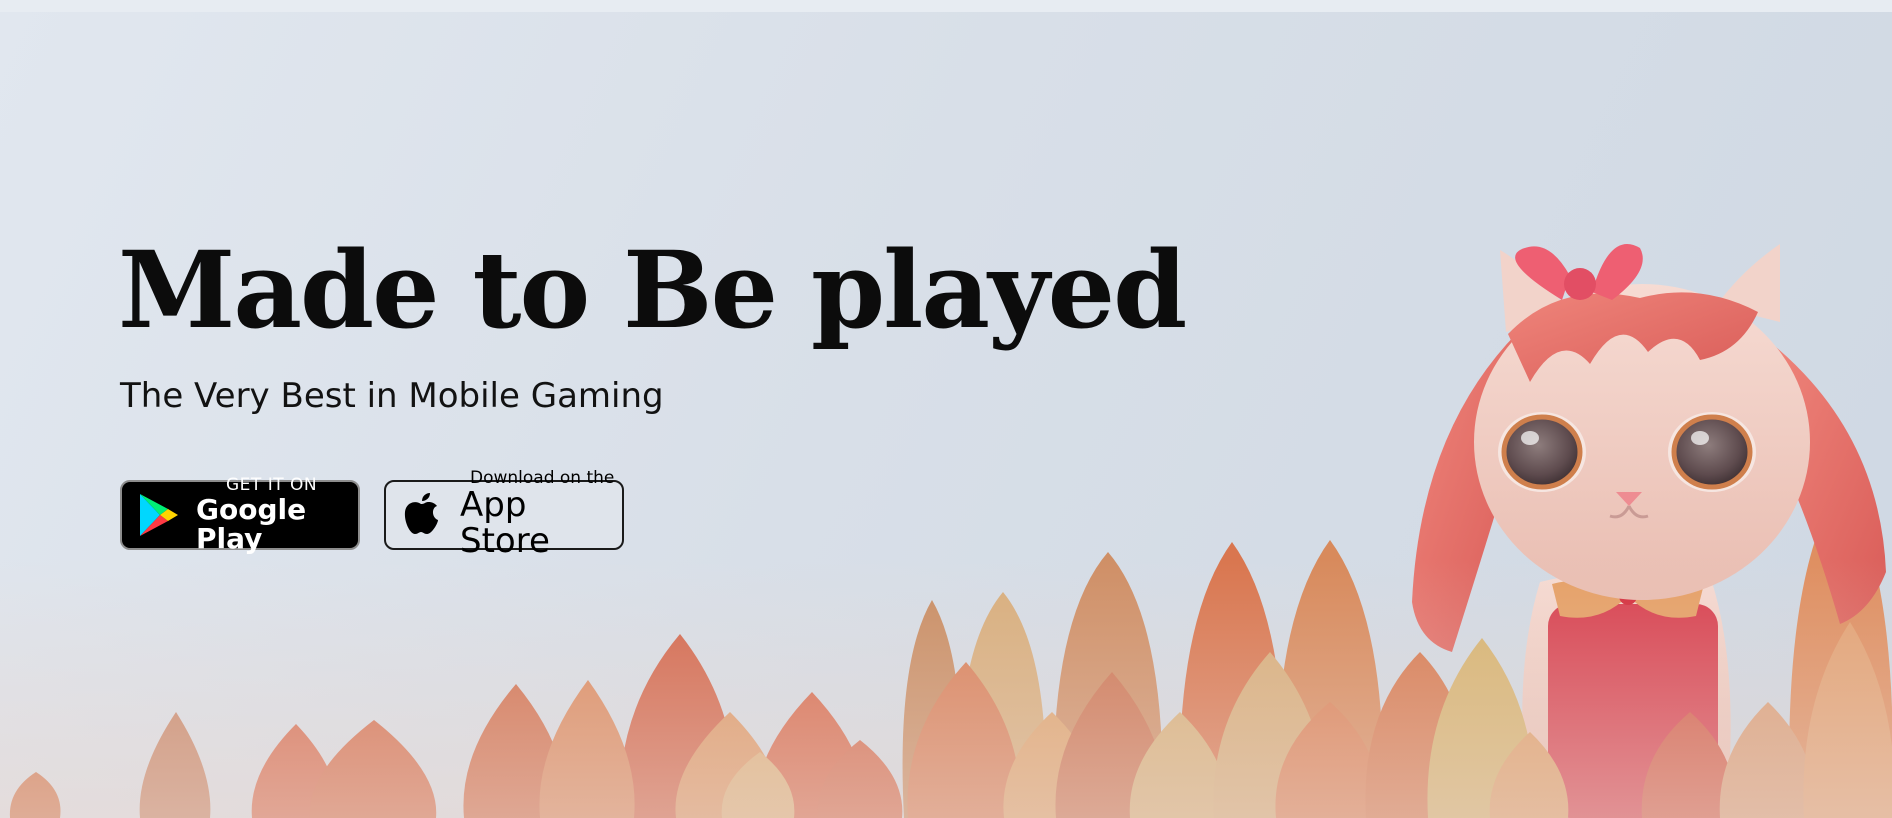 The width and height of the screenshot is (1892, 818). I want to click on google-play-small-label: GET IT ON, so click(272, 484).